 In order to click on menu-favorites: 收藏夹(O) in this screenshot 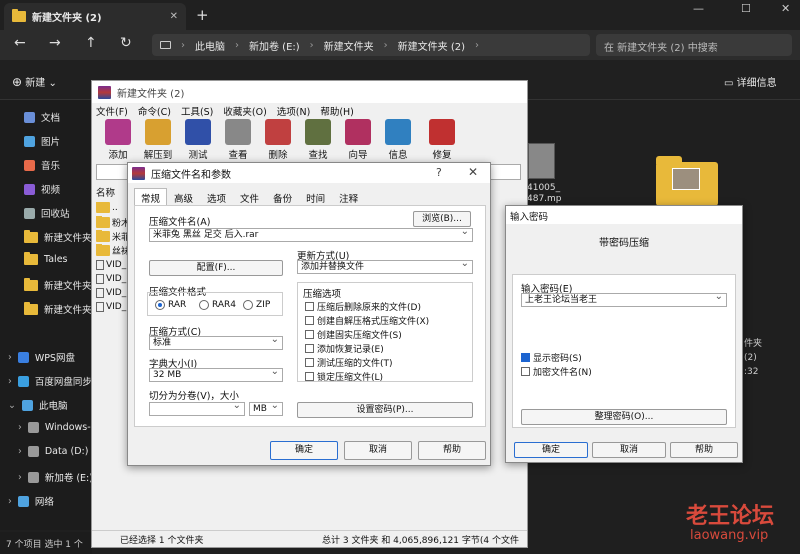, I will do `click(244, 111)`.